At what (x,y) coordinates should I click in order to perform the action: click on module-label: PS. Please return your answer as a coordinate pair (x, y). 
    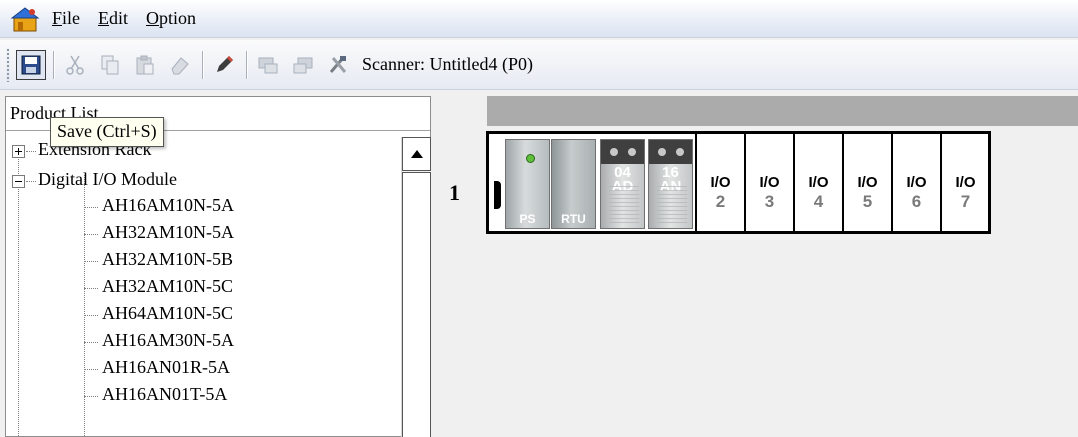
    Looking at the image, I should click on (527, 219).